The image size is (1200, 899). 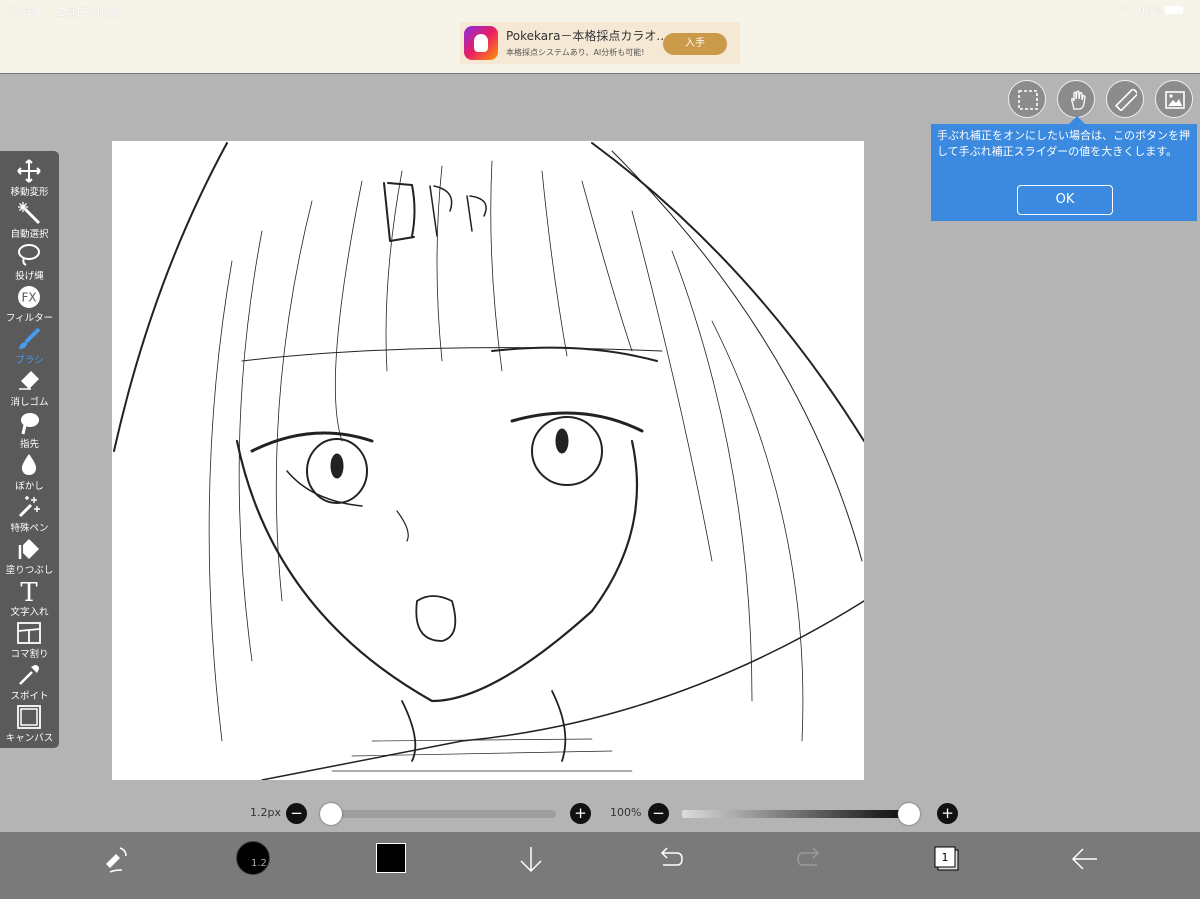 I want to click on brush-size-decrease-button: −, so click(x=296, y=813).